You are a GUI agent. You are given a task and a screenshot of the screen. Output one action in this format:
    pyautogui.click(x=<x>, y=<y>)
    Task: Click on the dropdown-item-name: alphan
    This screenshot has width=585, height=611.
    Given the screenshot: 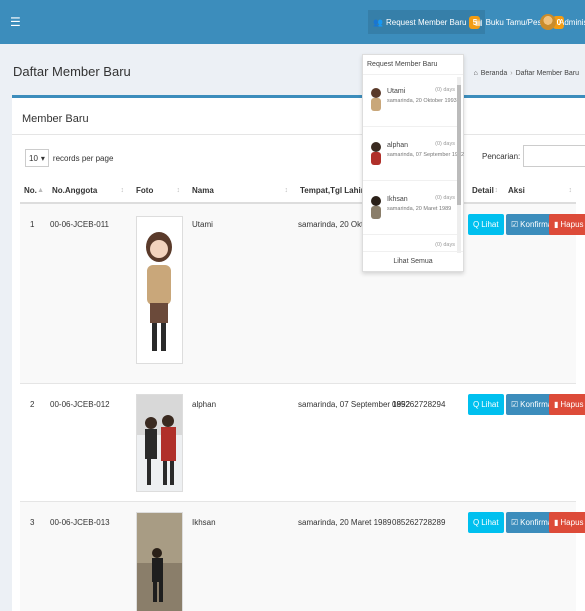 What is the action you would take?
    pyautogui.click(x=398, y=145)
    